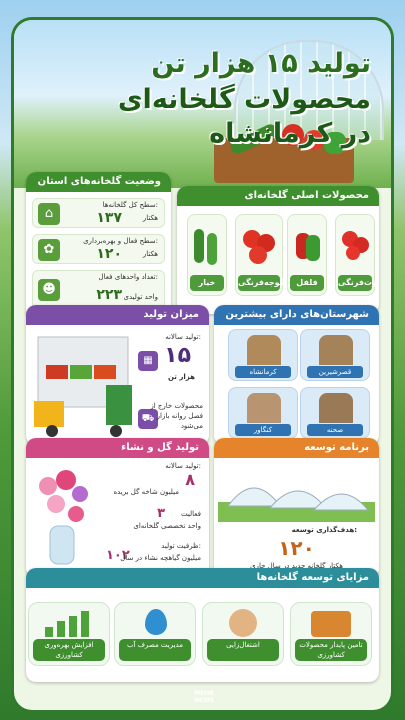  What do you see at coordinates (355, 243) in the screenshot?
I see `strawberry-icon` at bounding box center [355, 243].